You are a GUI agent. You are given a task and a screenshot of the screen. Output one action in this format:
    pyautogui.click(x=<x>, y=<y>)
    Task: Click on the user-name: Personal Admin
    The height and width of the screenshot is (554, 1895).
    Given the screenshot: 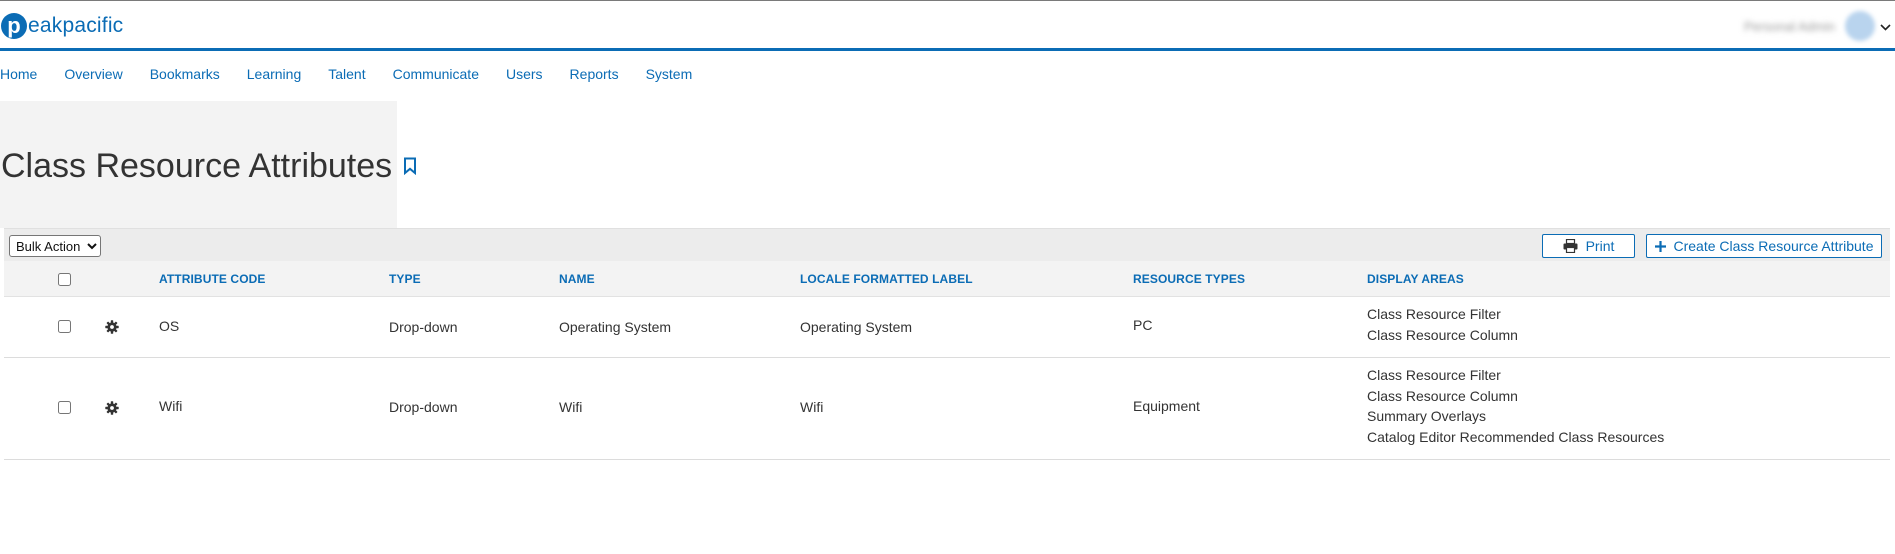 What is the action you would take?
    pyautogui.click(x=1789, y=26)
    